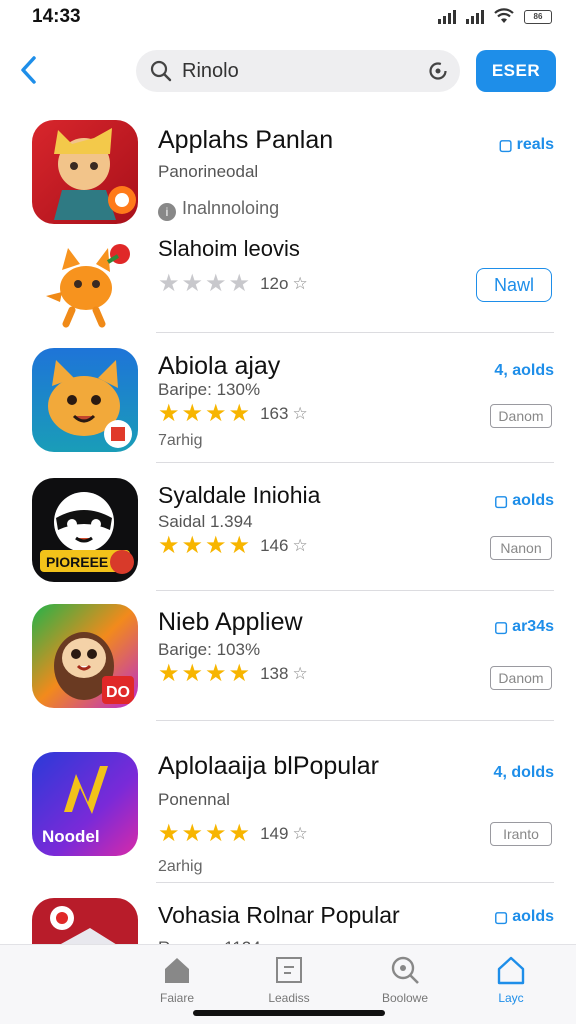  I want to click on app-extra: i Inalnnoloing, so click(218, 209).